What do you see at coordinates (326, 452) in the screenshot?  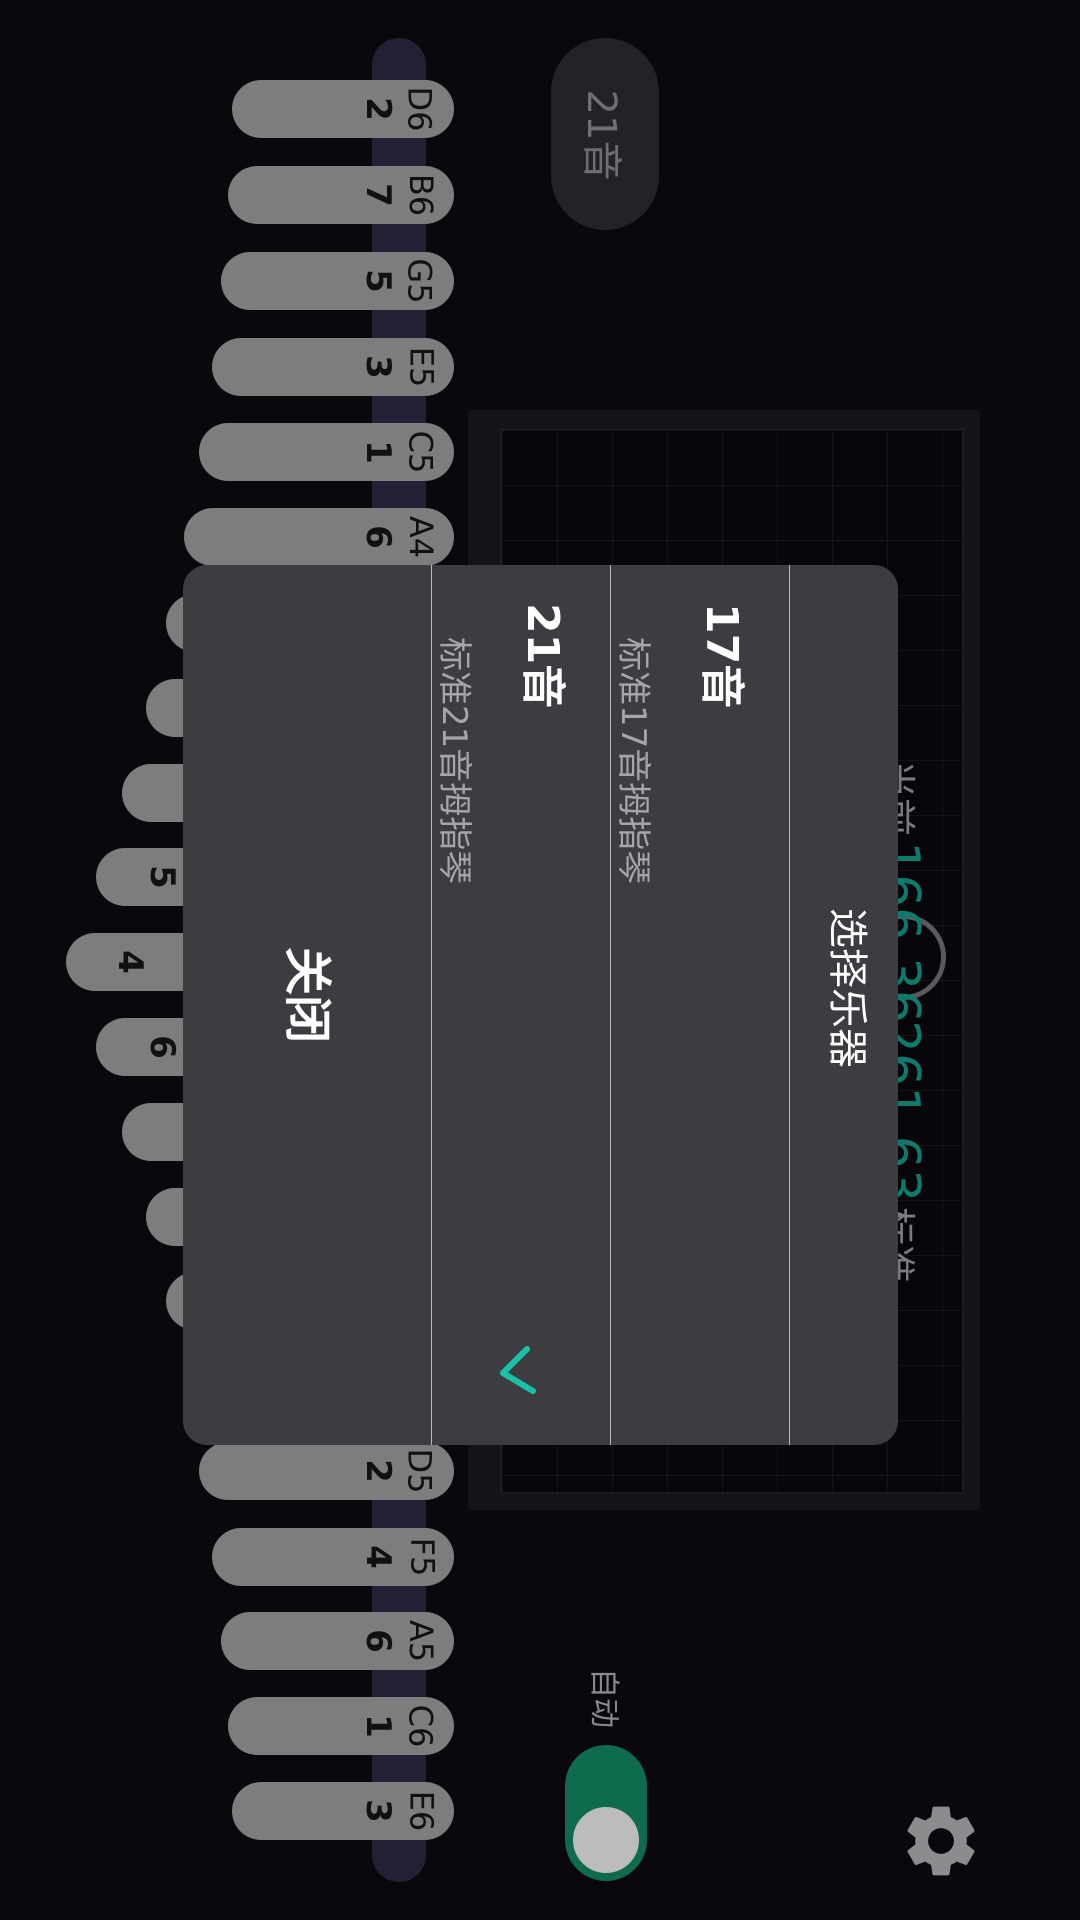 I see `tine-key-c5: C5 1` at bounding box center [326, 452].